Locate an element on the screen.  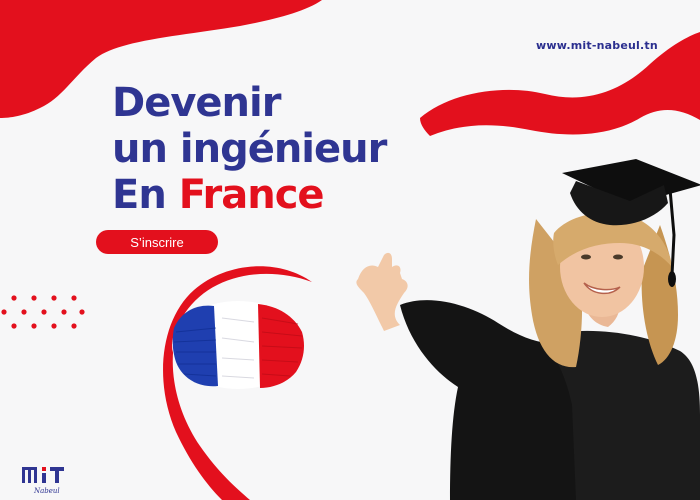
headline-line-3-prefix: En is located at coordinates (139, 195).